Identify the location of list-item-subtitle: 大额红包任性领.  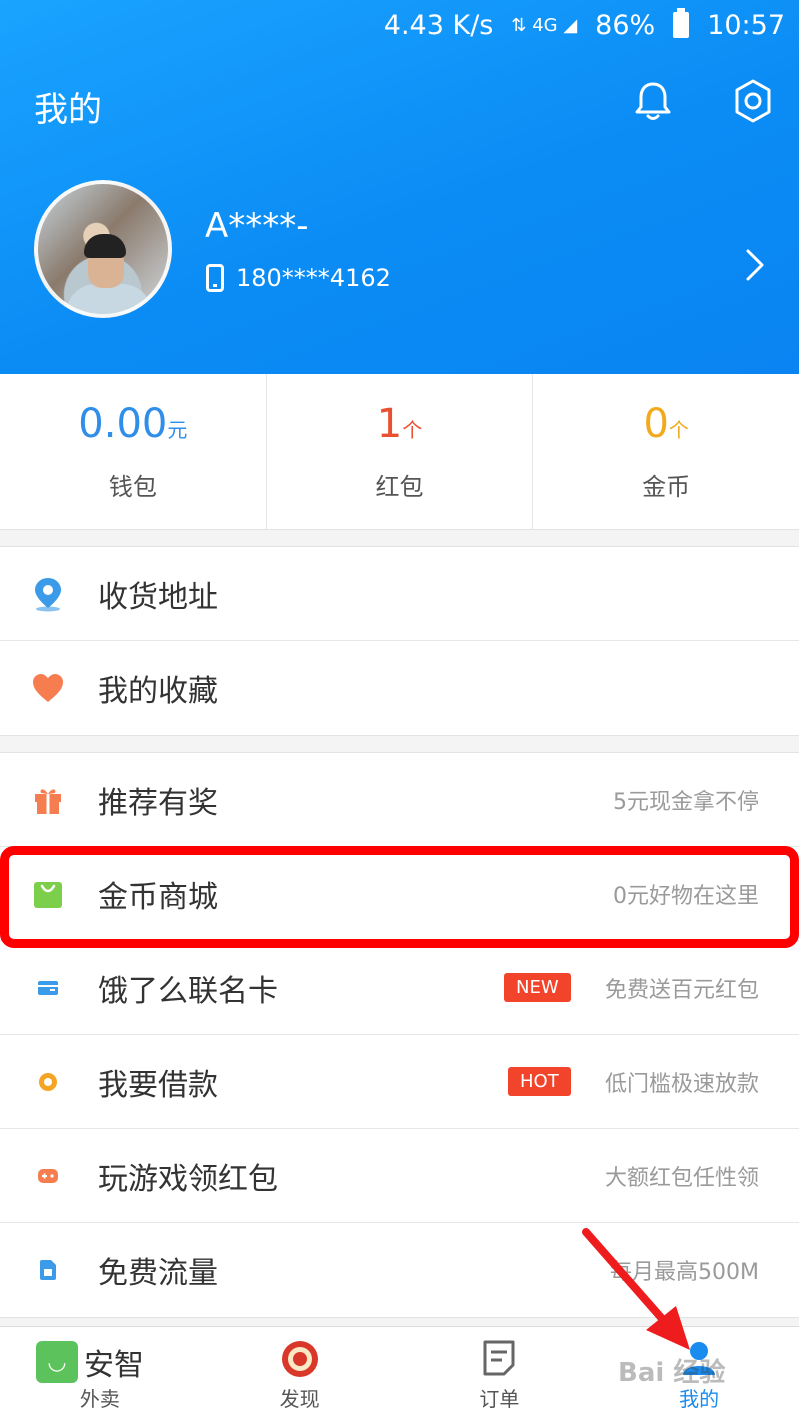
(681, 1178).